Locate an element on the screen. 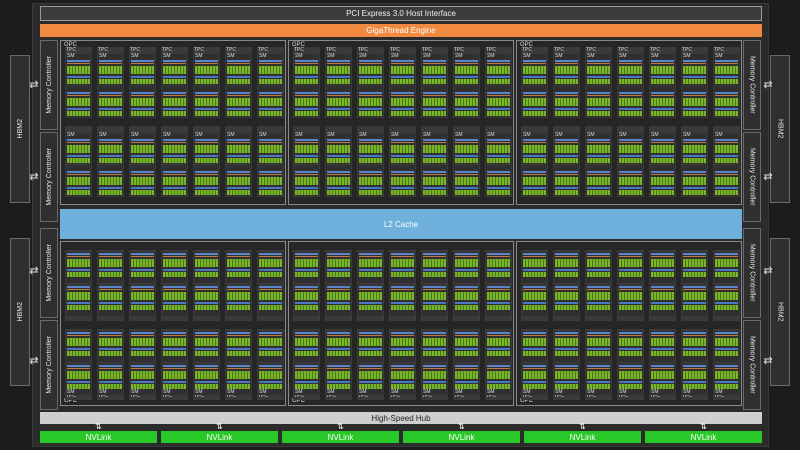 The height and width of the screenshot is (450, 800). tpc-block is located at coordinates (630, 285).